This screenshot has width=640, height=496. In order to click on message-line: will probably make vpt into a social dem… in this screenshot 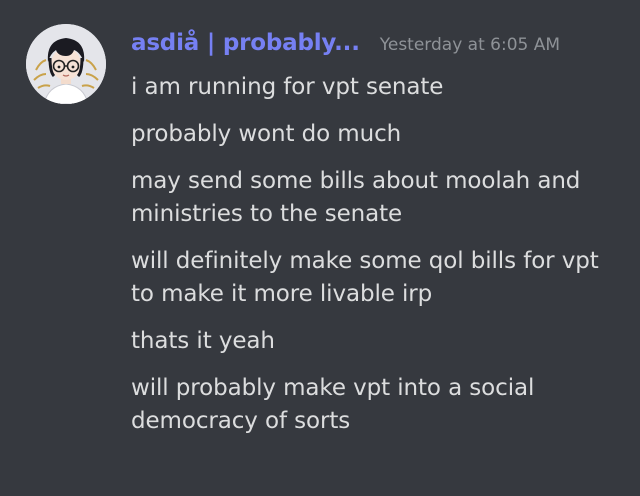, I will do `click(333, 404)`.